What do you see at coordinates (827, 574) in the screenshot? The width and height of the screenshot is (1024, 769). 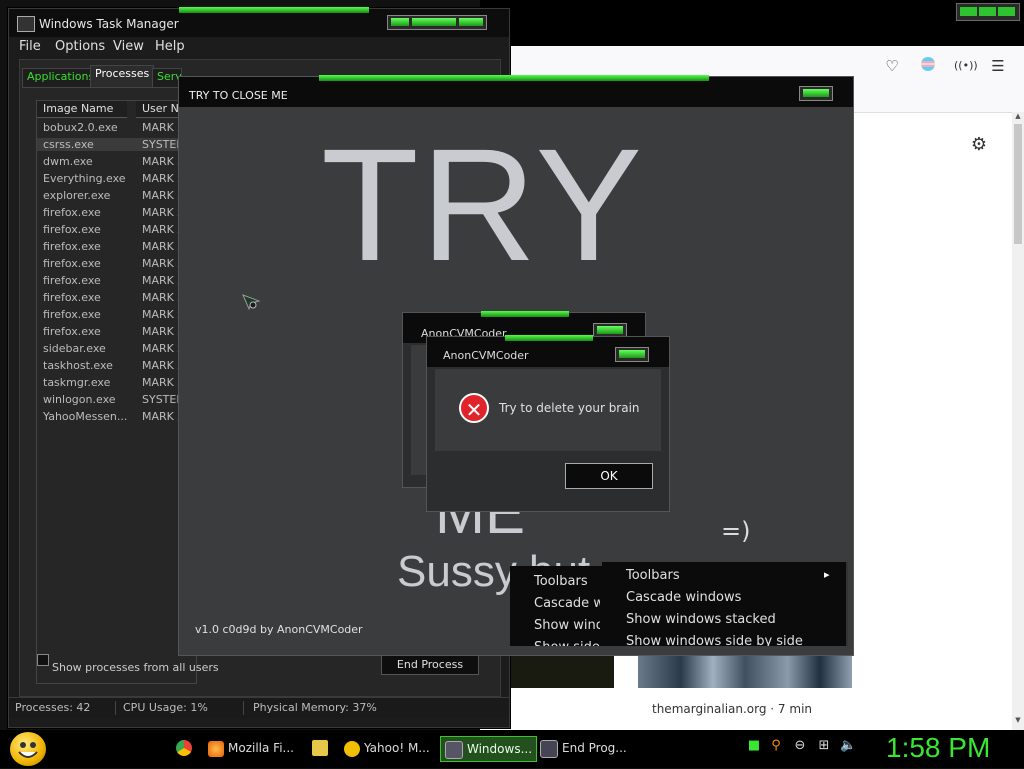 I see `submenu-arrow-icon: ▸` at bounding box center [827, 574].